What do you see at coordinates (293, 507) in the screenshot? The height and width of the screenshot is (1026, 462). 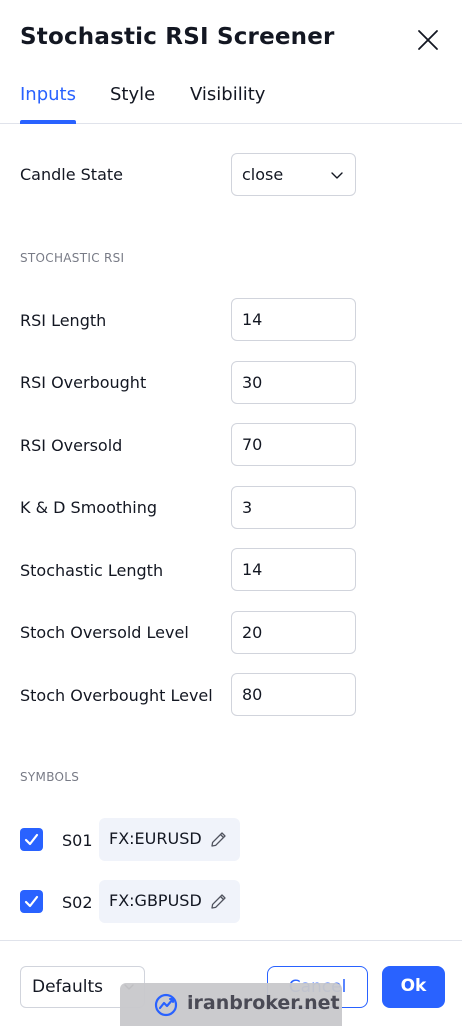 I see `kd-smoothing-input` at bounding box center [293, 507].